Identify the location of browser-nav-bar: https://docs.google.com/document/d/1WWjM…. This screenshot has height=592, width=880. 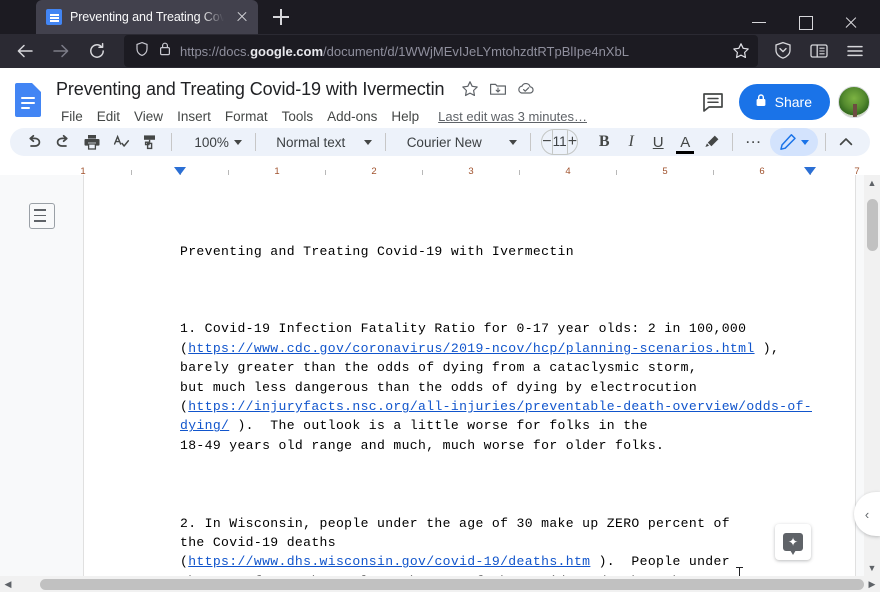
(440, 51).